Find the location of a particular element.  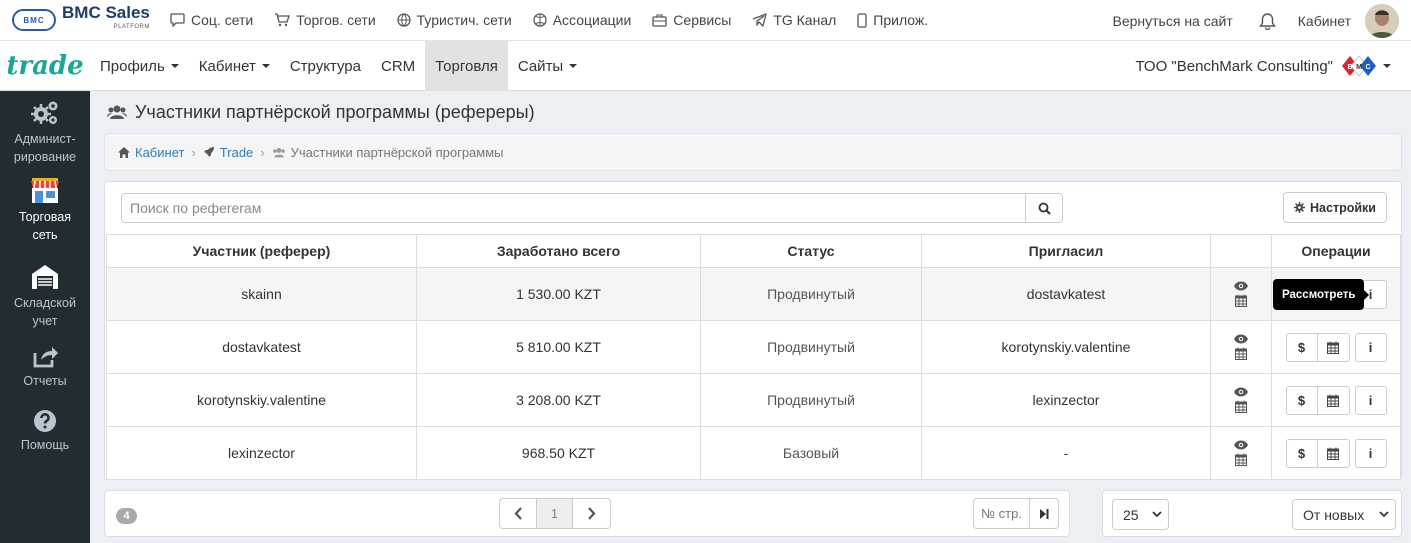

basketball-icon is located at coordinates (540, 20).